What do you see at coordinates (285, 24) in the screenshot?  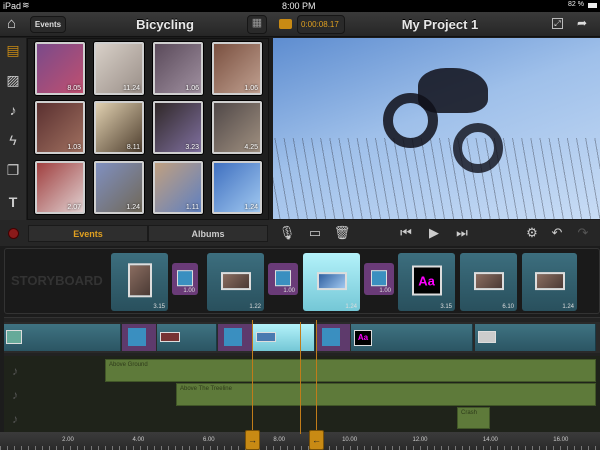 I see `film-icon` at bounding box center [285, 24].